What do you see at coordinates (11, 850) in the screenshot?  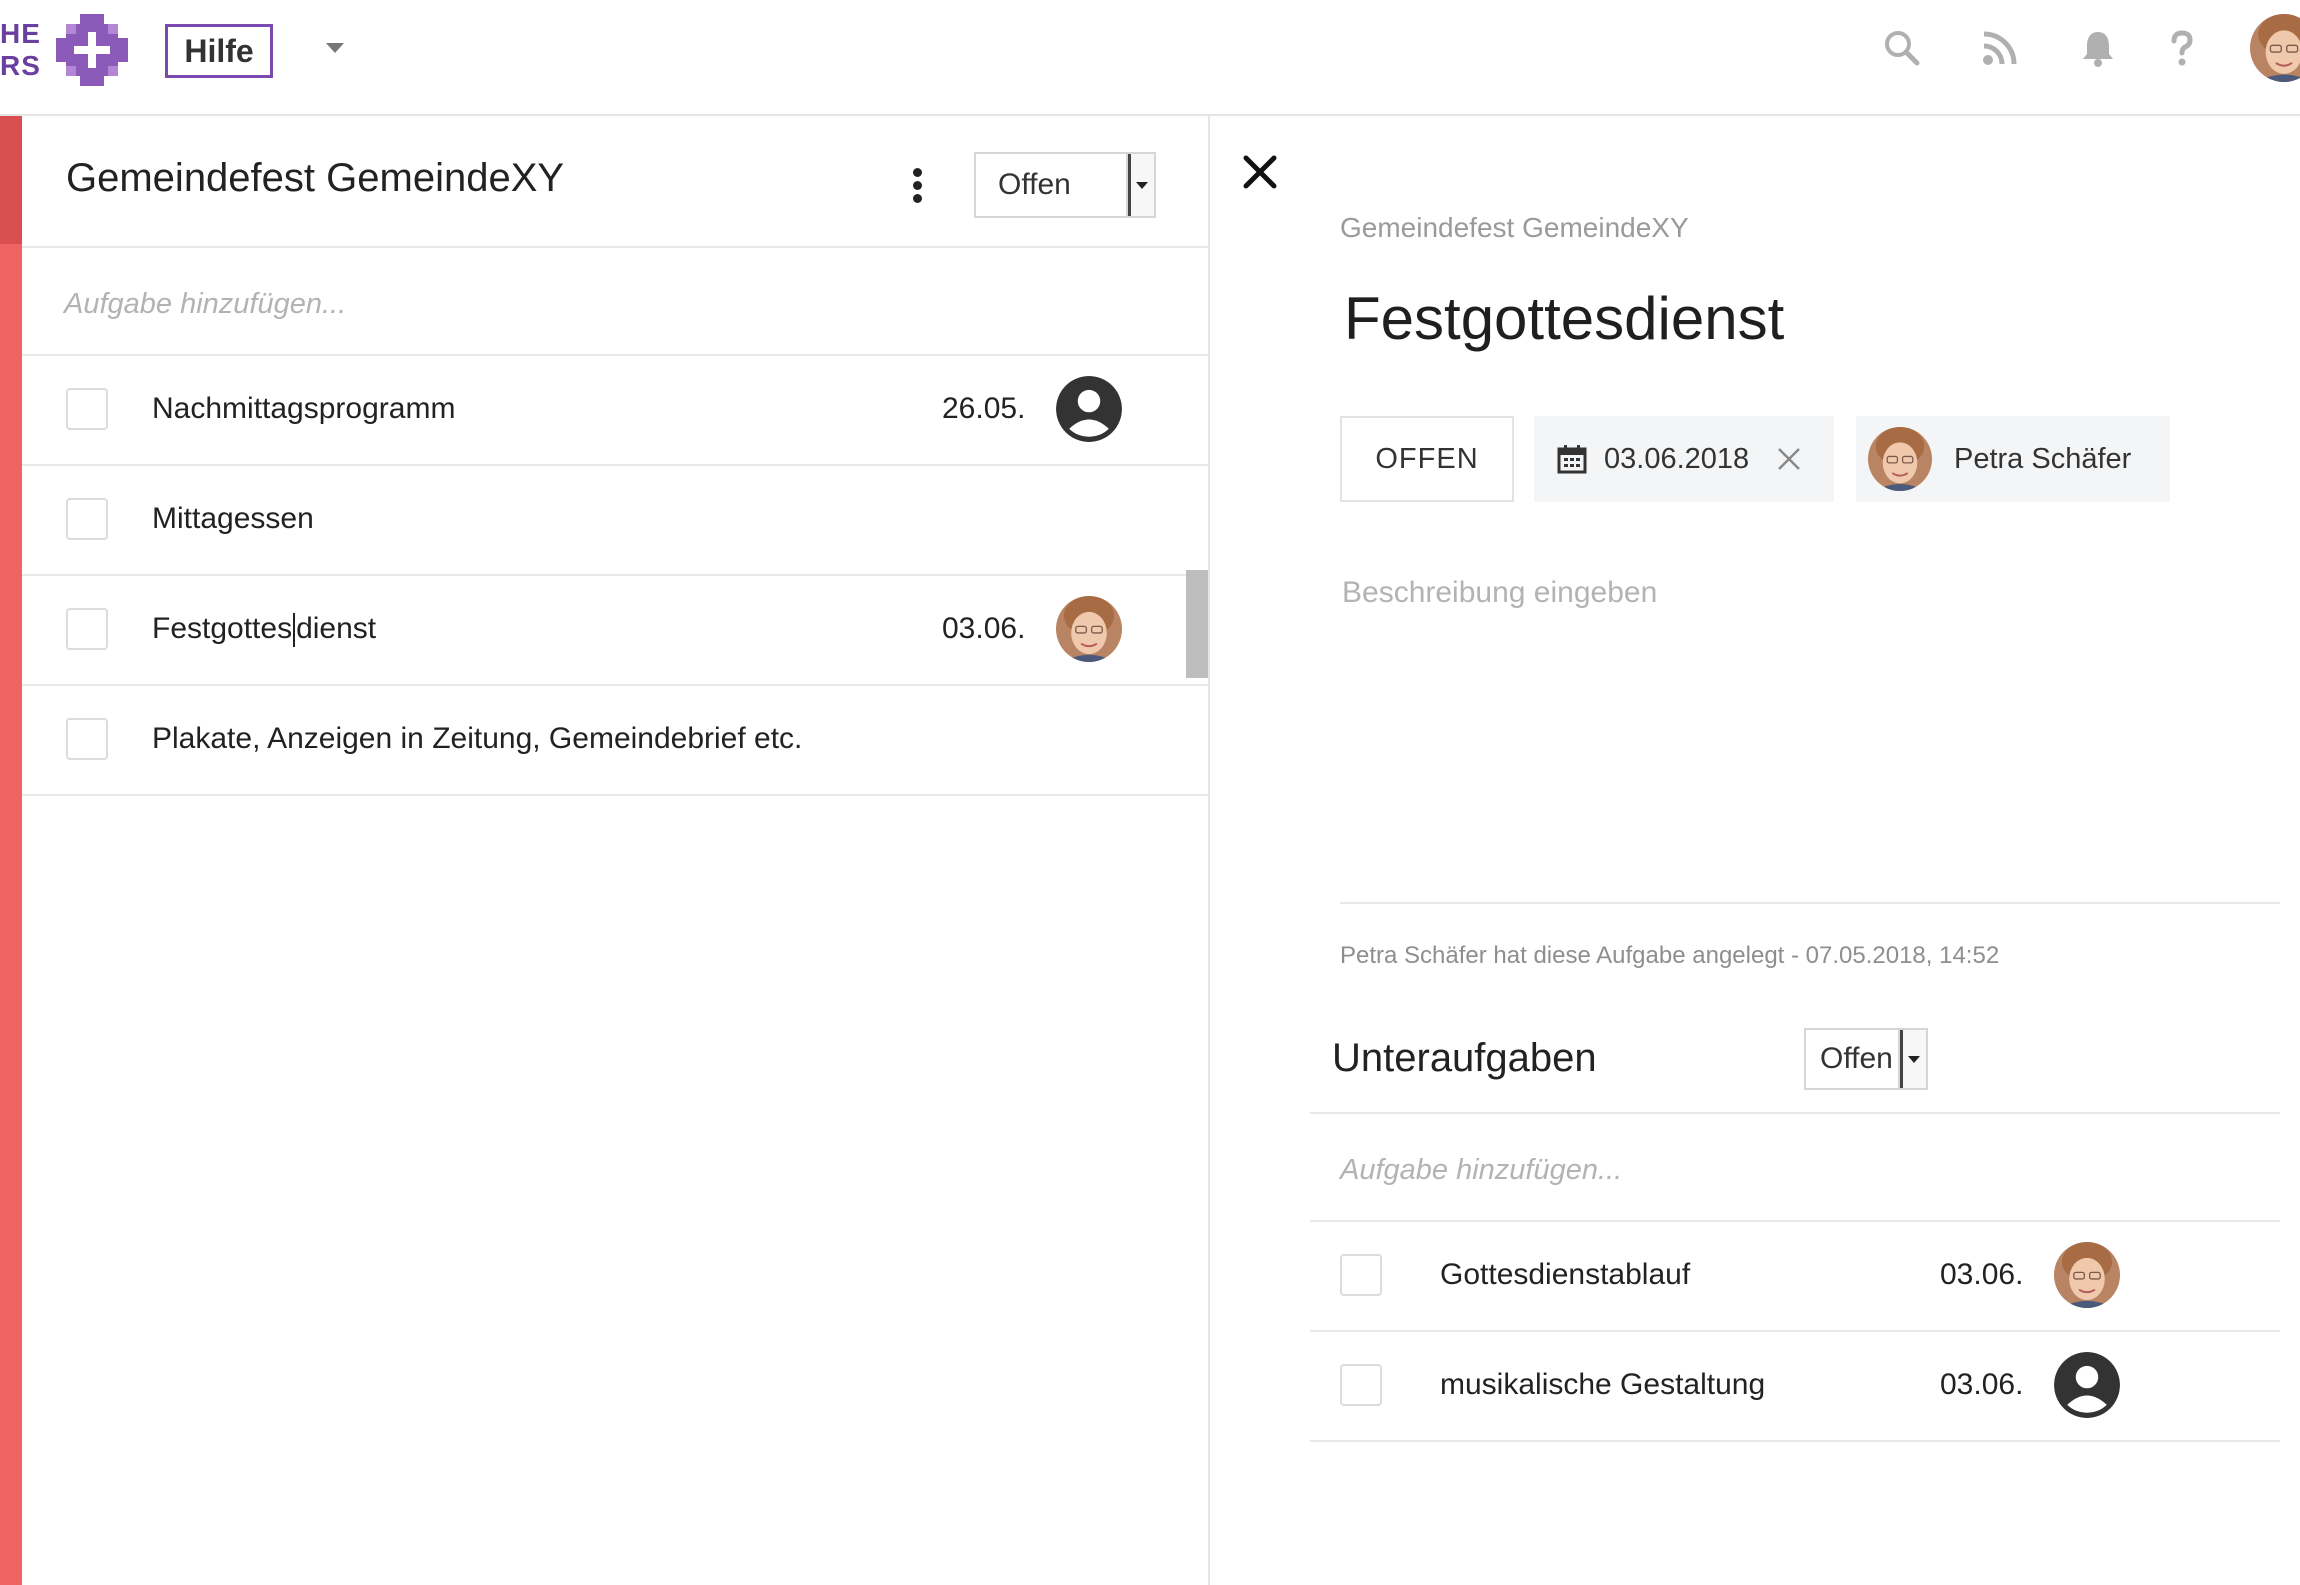 I see `project-color-stripe` at bounding box center [11, 850].